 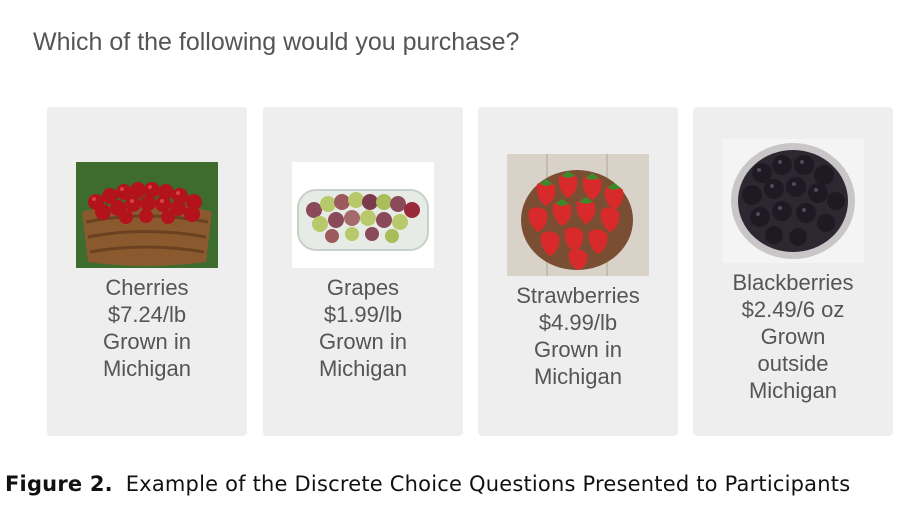 What do you see at coordinates (578, 295) in the screenshot?
I see `fruit-name: Strawberries` at bounding box center [578, 295].